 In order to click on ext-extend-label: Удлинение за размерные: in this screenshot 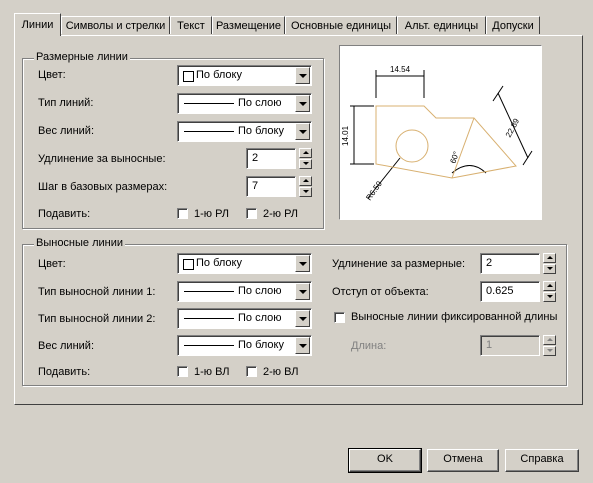, I will do `click(399, 264)`.